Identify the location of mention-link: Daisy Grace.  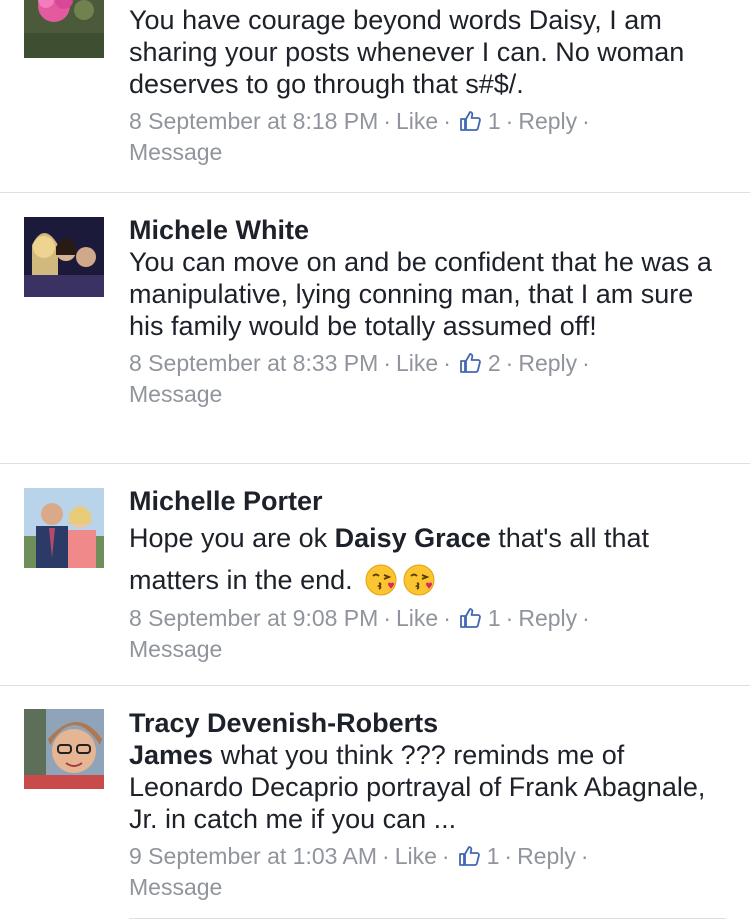
(413, 538).